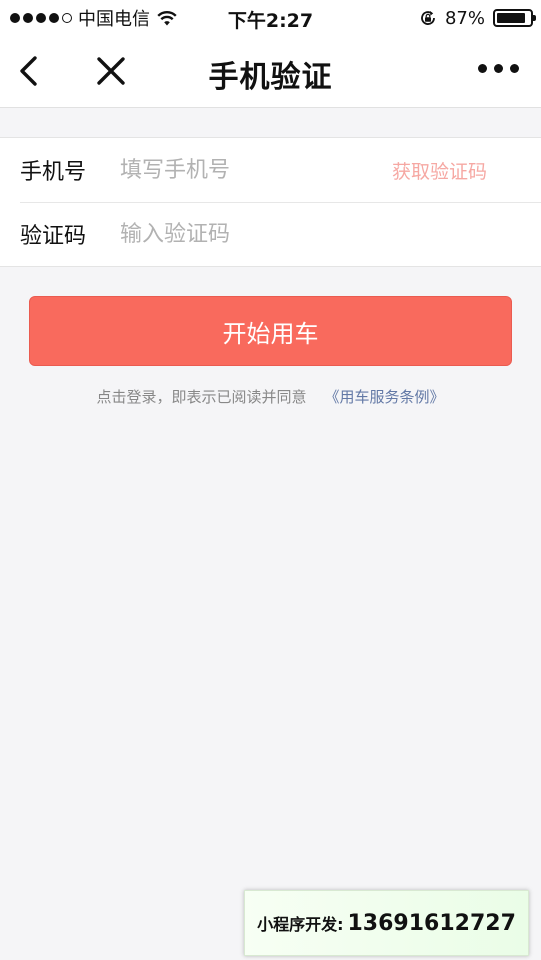 Image resolution: width=541 pixels, height=960 pixels. I want to click on code-row: 验证码, so click(270, 234).